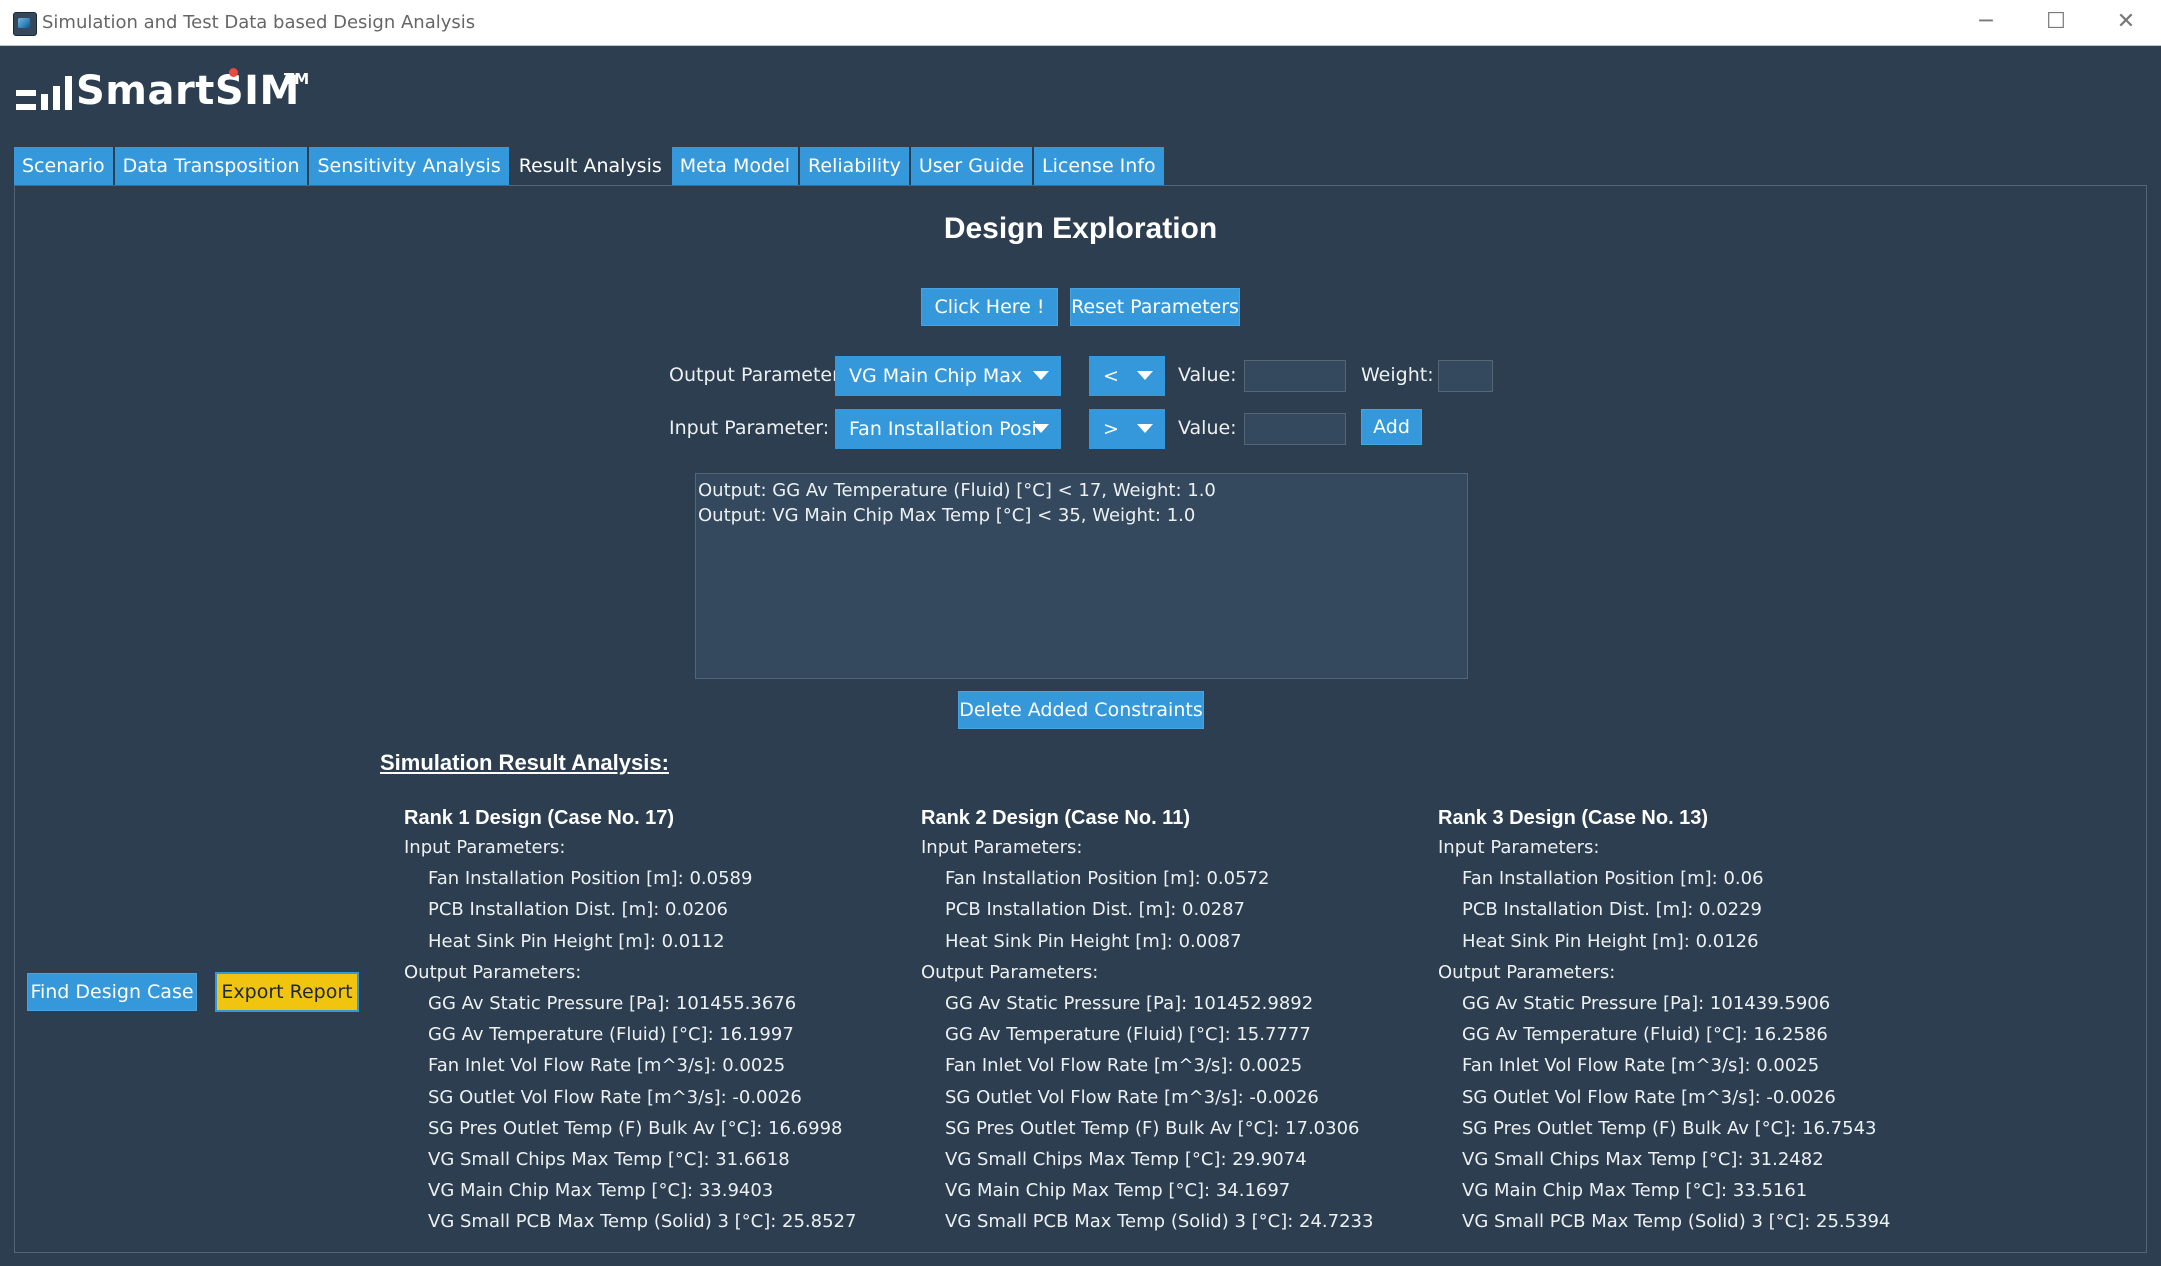 The image size is (2161, 1266). I want to click on reset-parameters-button: Reset Parameters, so click(1155, 307).